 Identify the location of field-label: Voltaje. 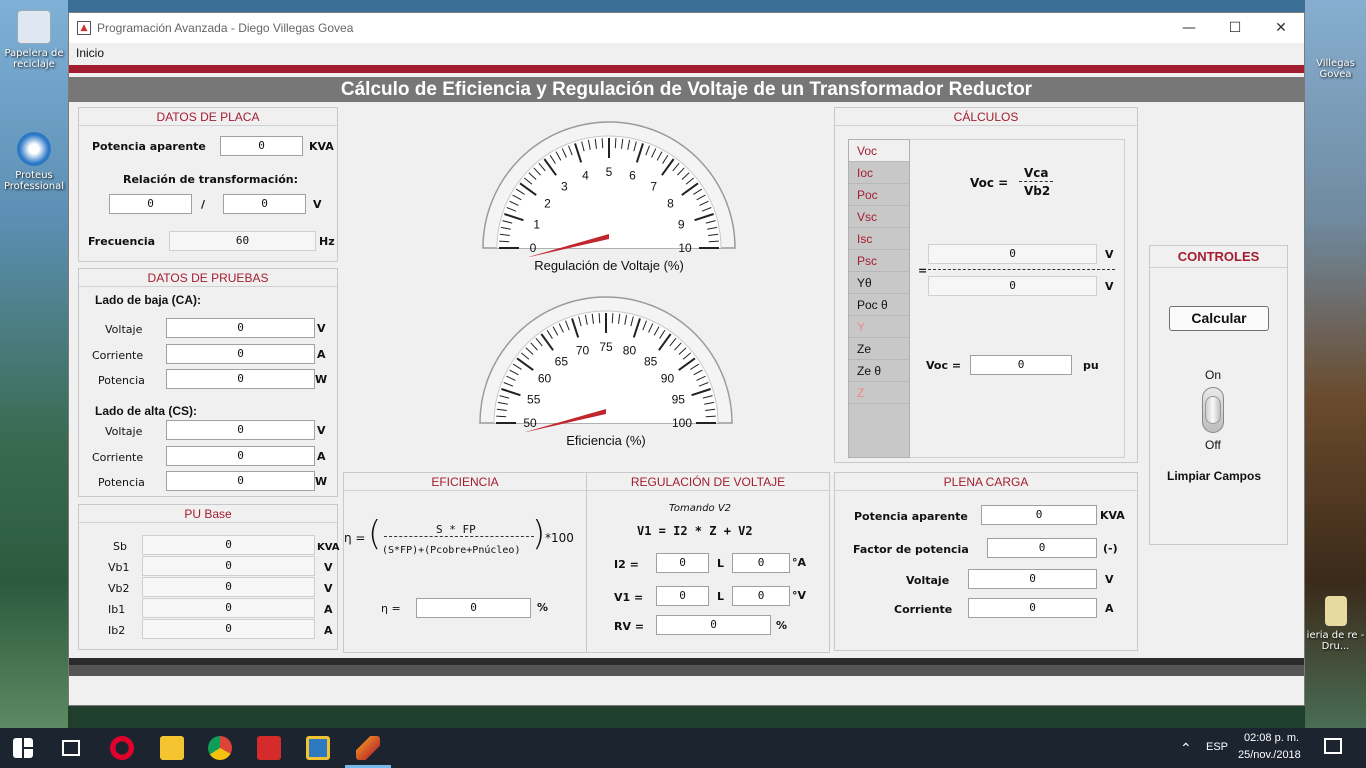
(124, 329).